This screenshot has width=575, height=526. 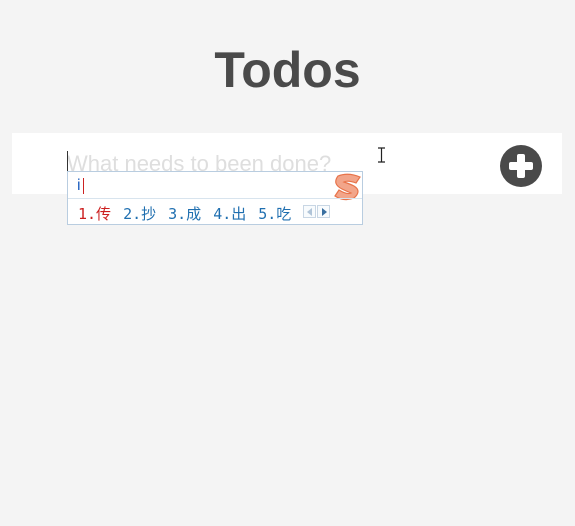 I want to click on ime-composition-text: i, so click(x=79, y=185).